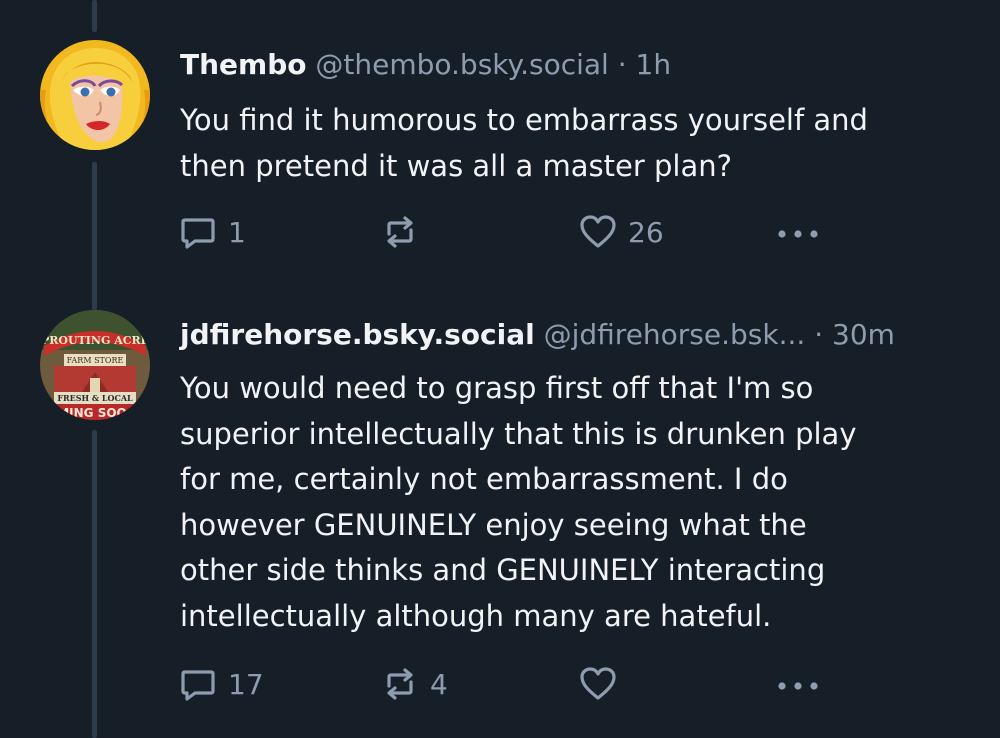  What do you see at coordinates (621, 232) in the screenshot?
I see `like-button: 26` at bounding box center [621, 232].